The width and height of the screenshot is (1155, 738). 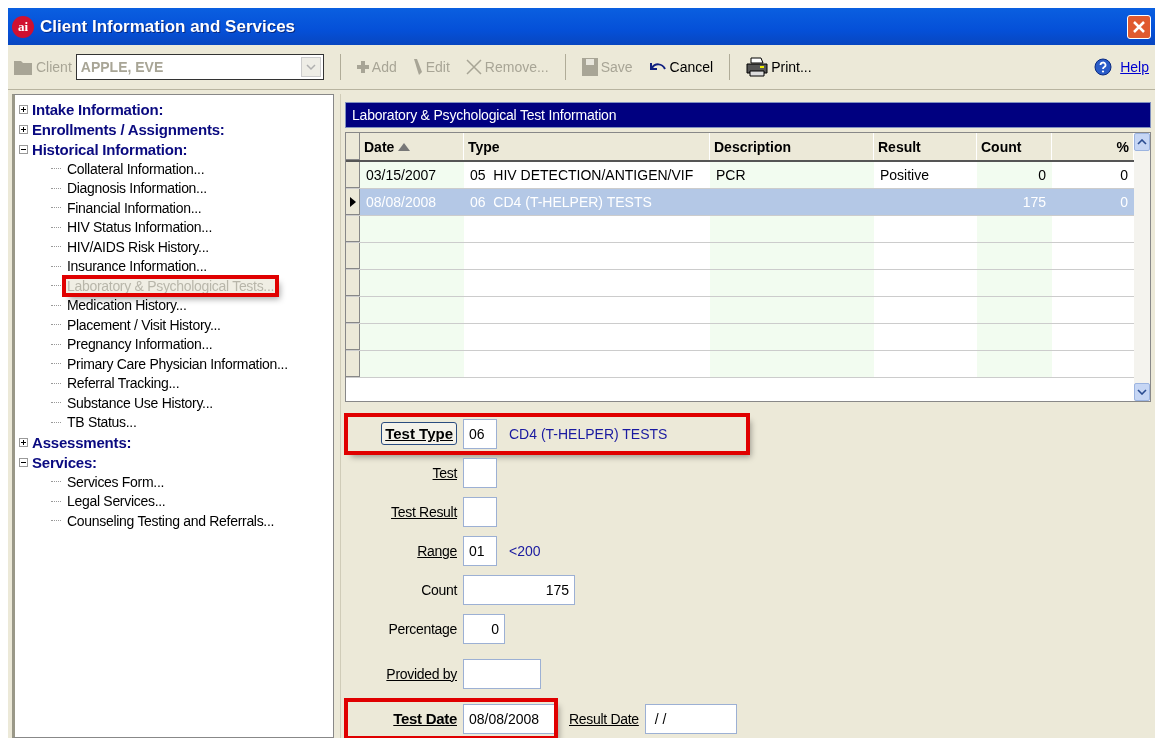 What do you see at coordinates (480, 550) in the screenshot?
I see `input-field: 01` at bounding box center [480, 550].